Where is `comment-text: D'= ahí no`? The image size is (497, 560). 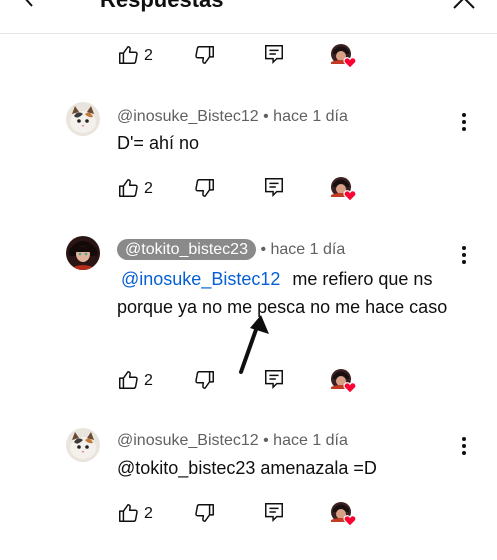
comment-text: D'= ahí no is located at coordinates (158, 143).